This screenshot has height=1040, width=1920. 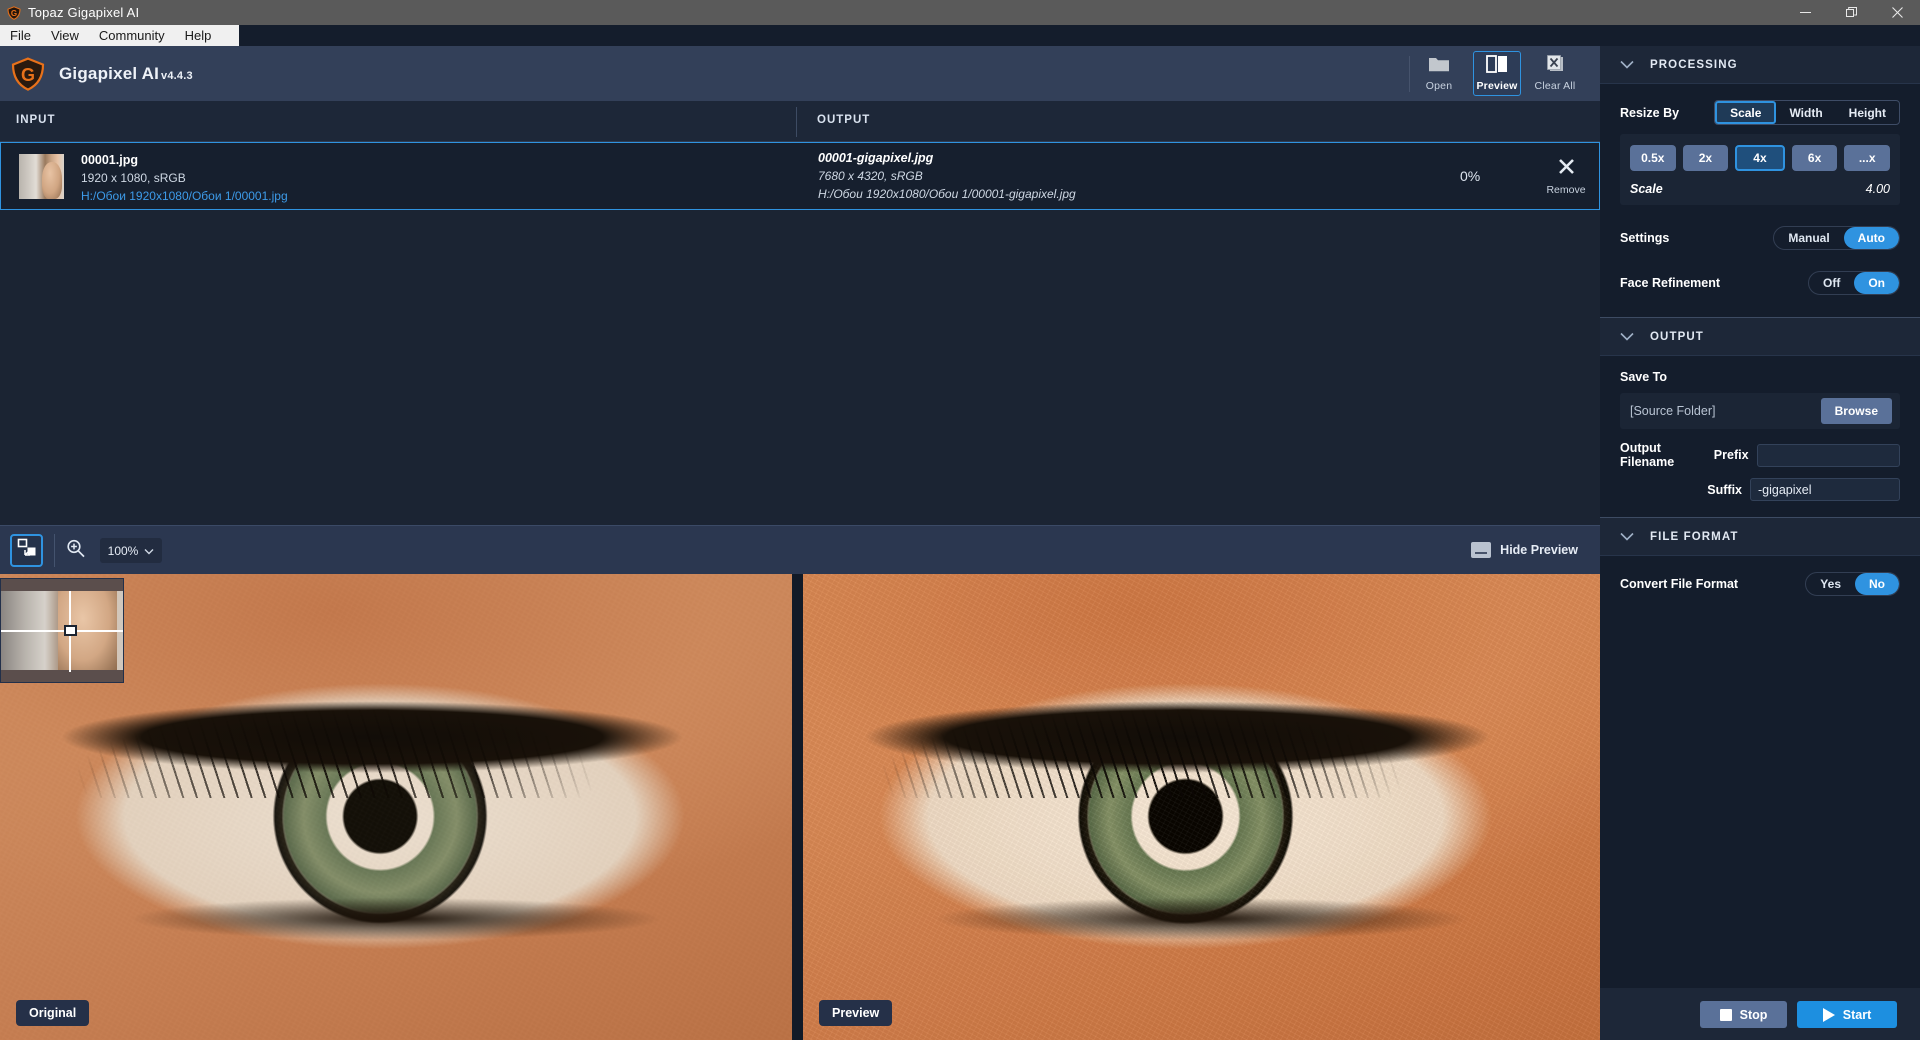 I want to click on restore-button, so click(x=1851, y=12).